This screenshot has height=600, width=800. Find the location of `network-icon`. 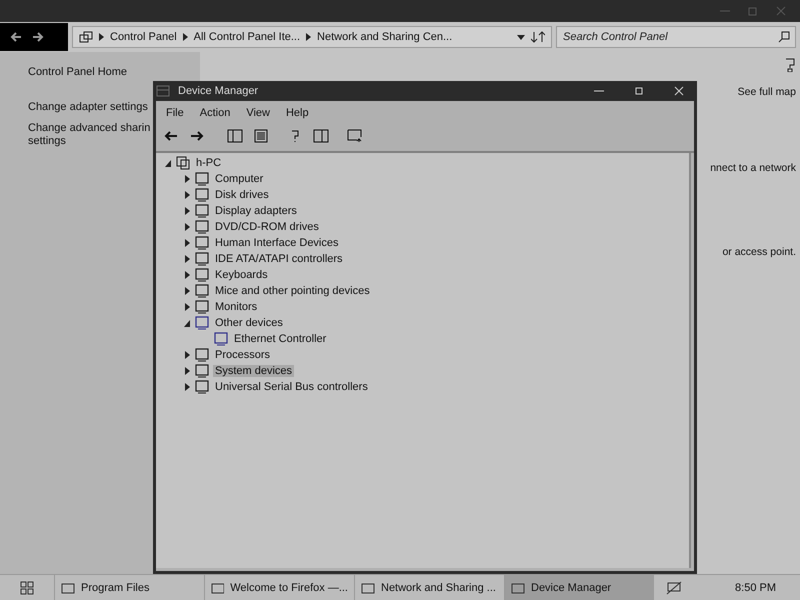

network-icon is located at coordinates (674, 587).